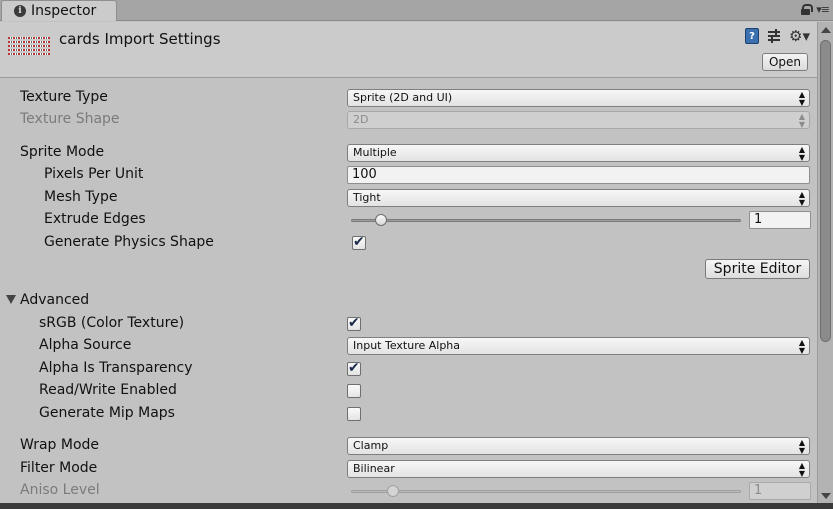  I want to click on mesh-type-dropdown: Tight ▲ ▼, so click(578, 198).